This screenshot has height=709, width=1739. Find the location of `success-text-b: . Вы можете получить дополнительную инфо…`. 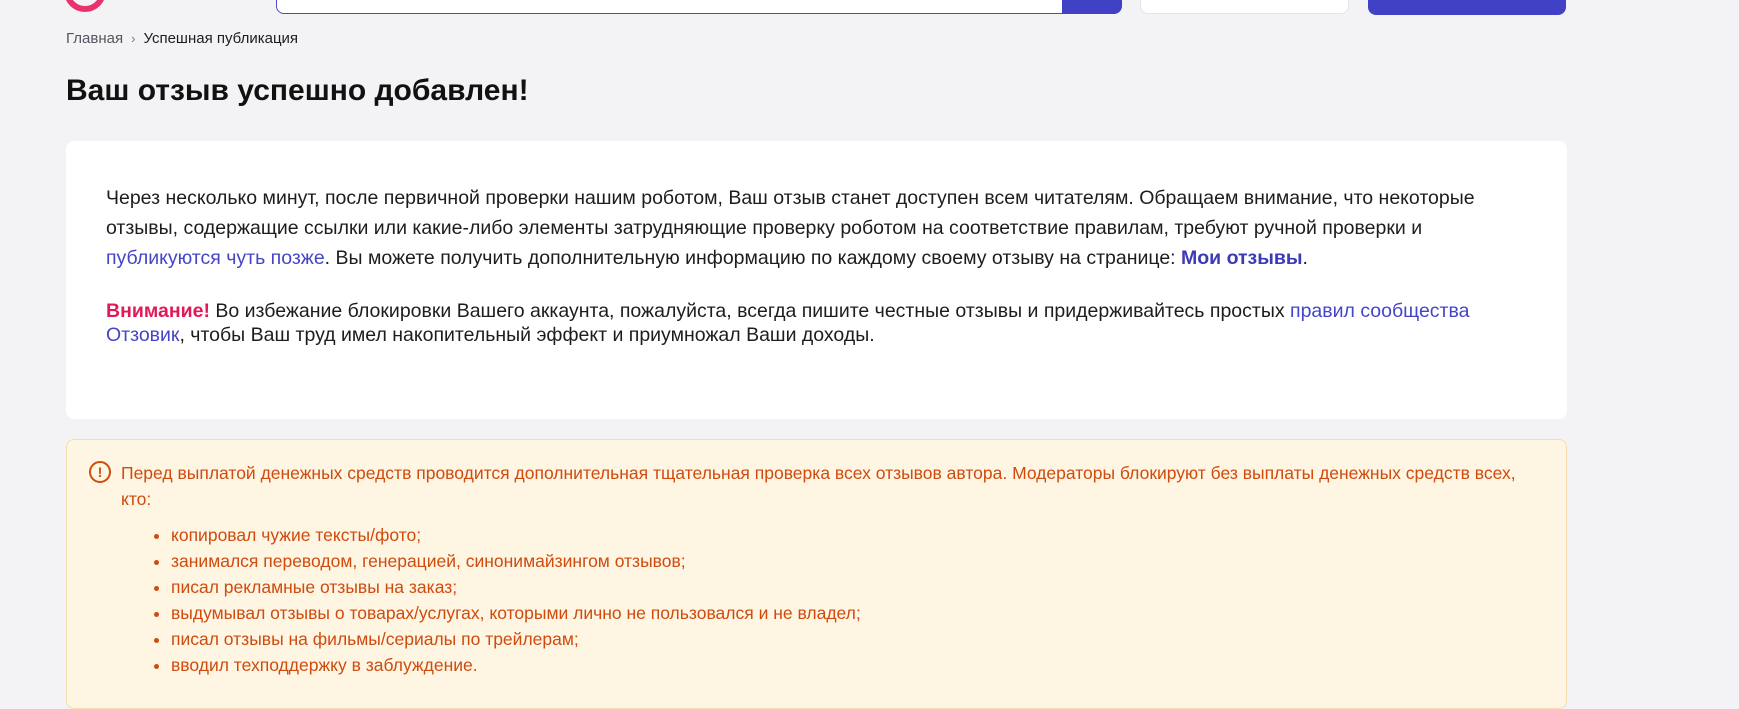

success-text-b: . Вы можете получить дополнительную инфо… is located at coordinates (753, 258).